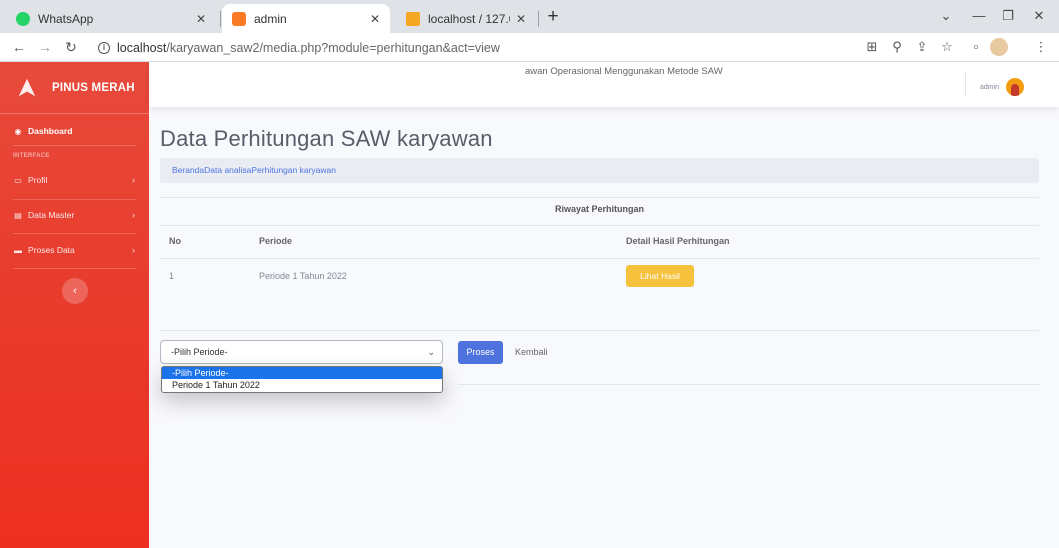 This screenshot has width=1059, height=548. What do you see at coordinates (979, 16) in the screenshot?
I see `minimize-icon: —` at bounding box center [979, 16].